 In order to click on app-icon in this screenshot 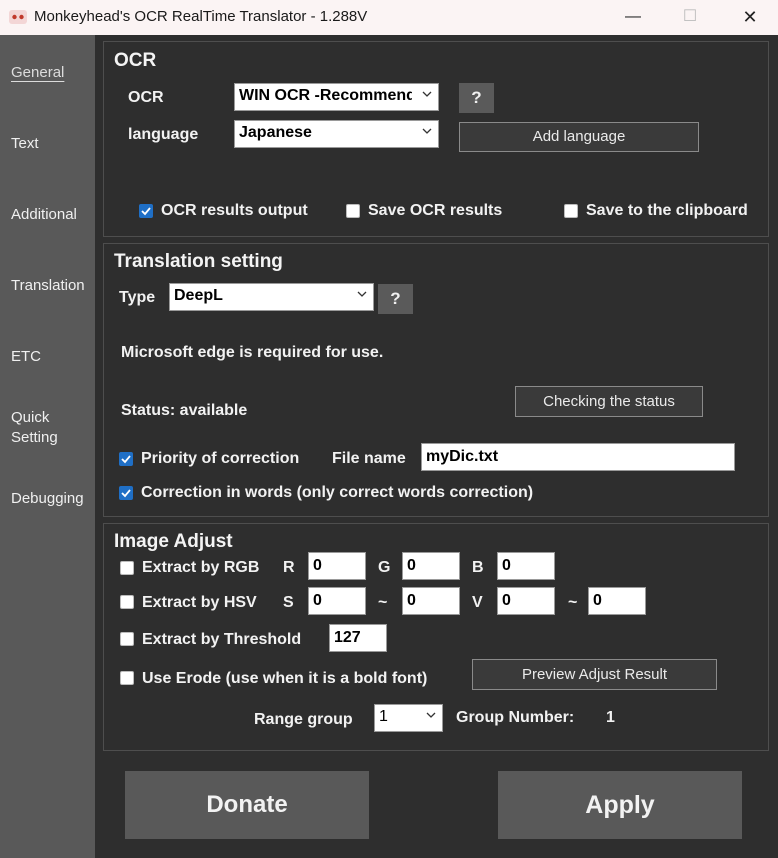, I will do `click(18, 17)`.